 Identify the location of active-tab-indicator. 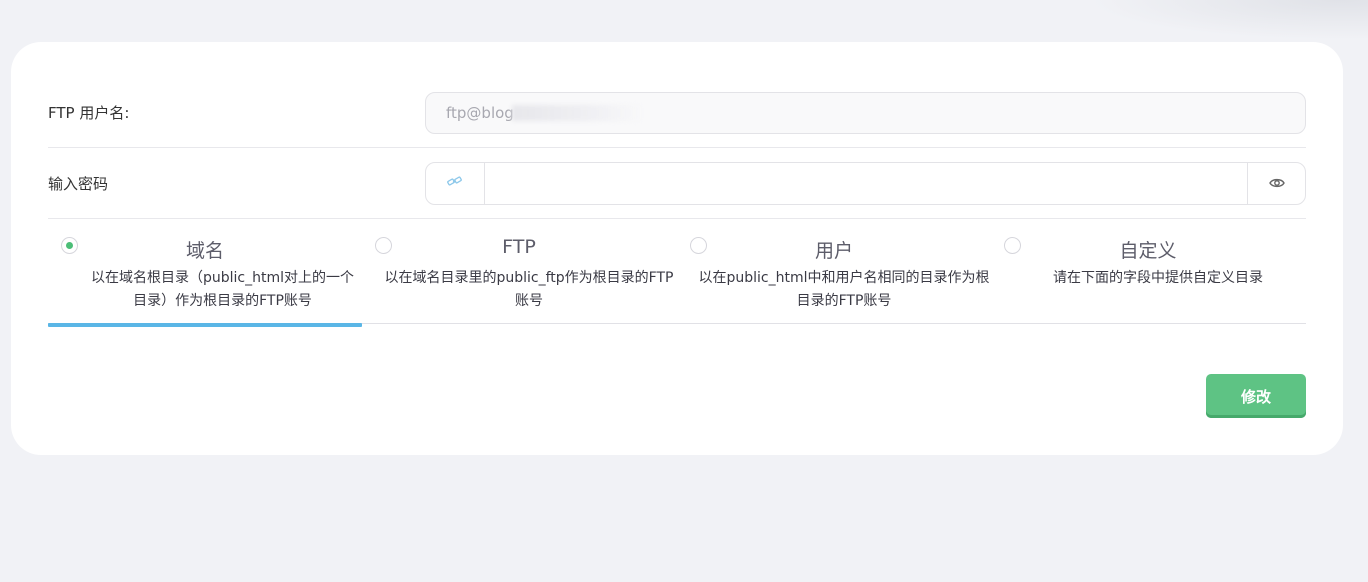
(205, 325).